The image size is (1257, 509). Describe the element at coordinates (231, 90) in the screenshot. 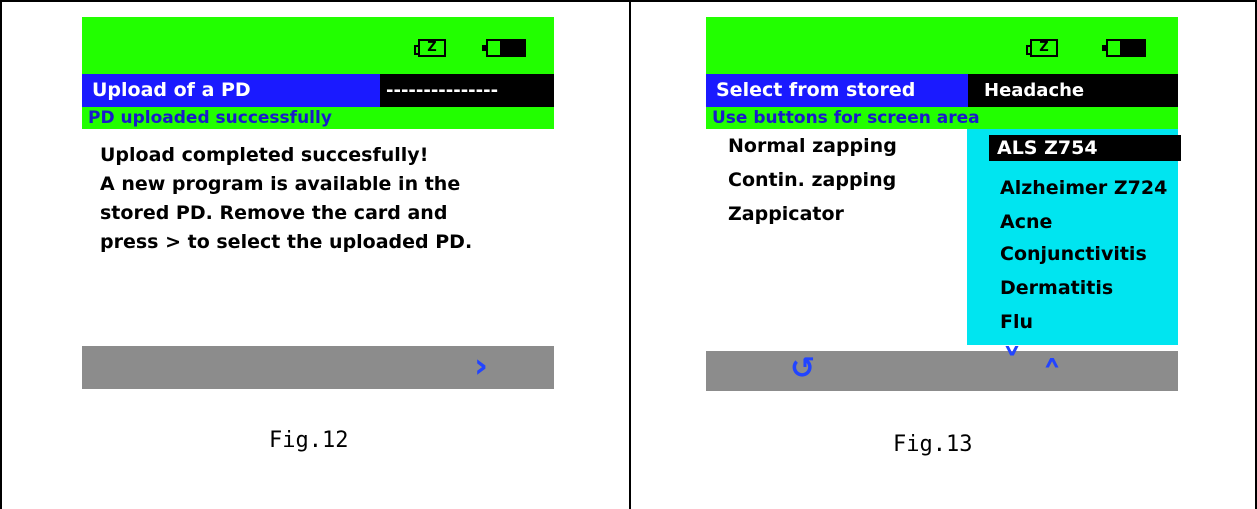

I see `screen-title: Upload of a PD` at that location.